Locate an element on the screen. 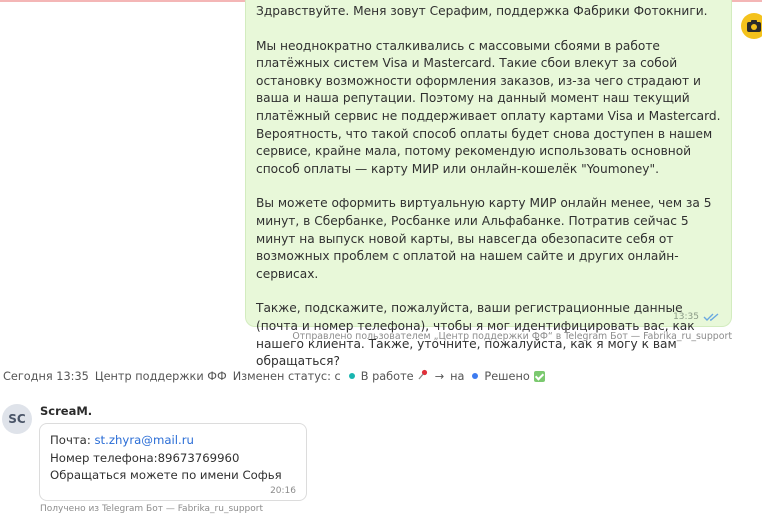  in-progress-dot-icon is located at coordinates (351, 376).